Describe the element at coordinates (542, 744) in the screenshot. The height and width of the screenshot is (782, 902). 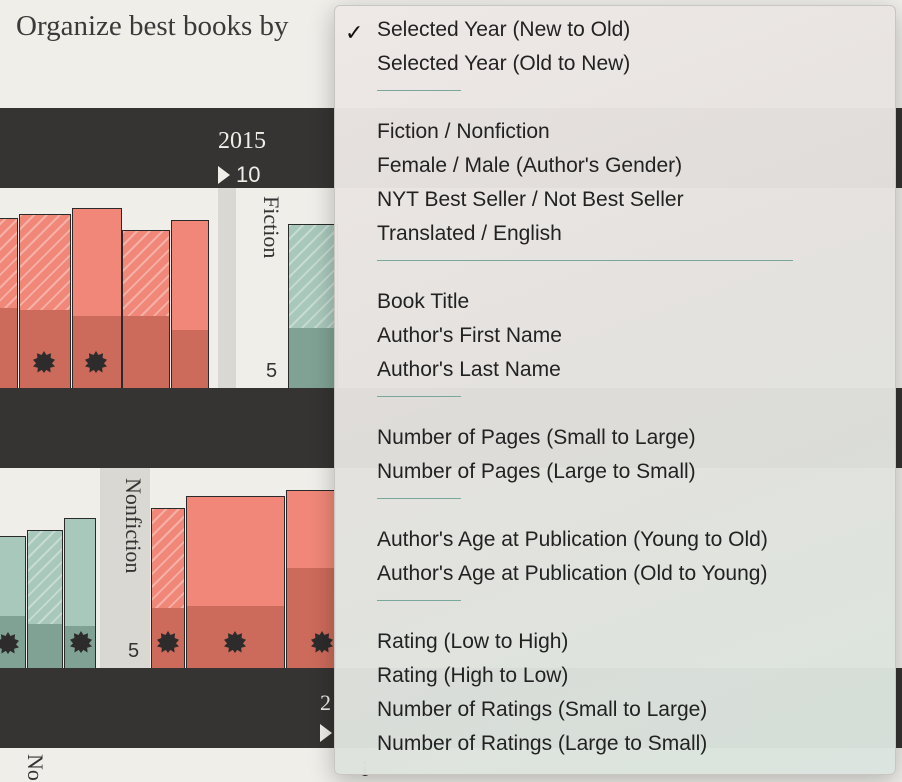
I see `menu-item: Number of Ratings (Large to Small)` at that location.